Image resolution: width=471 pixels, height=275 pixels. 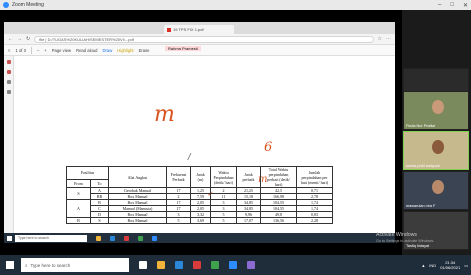 What do you see at coordinates (278, 220) in the screenshot?
I see `table-cell: 136,56` at bounding box center [278, 220].